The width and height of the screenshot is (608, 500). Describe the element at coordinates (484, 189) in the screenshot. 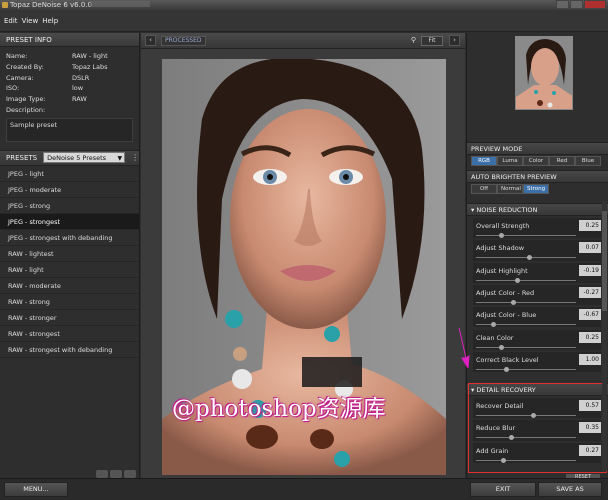

I see `auto-brighten-option-off: Off` at that location.